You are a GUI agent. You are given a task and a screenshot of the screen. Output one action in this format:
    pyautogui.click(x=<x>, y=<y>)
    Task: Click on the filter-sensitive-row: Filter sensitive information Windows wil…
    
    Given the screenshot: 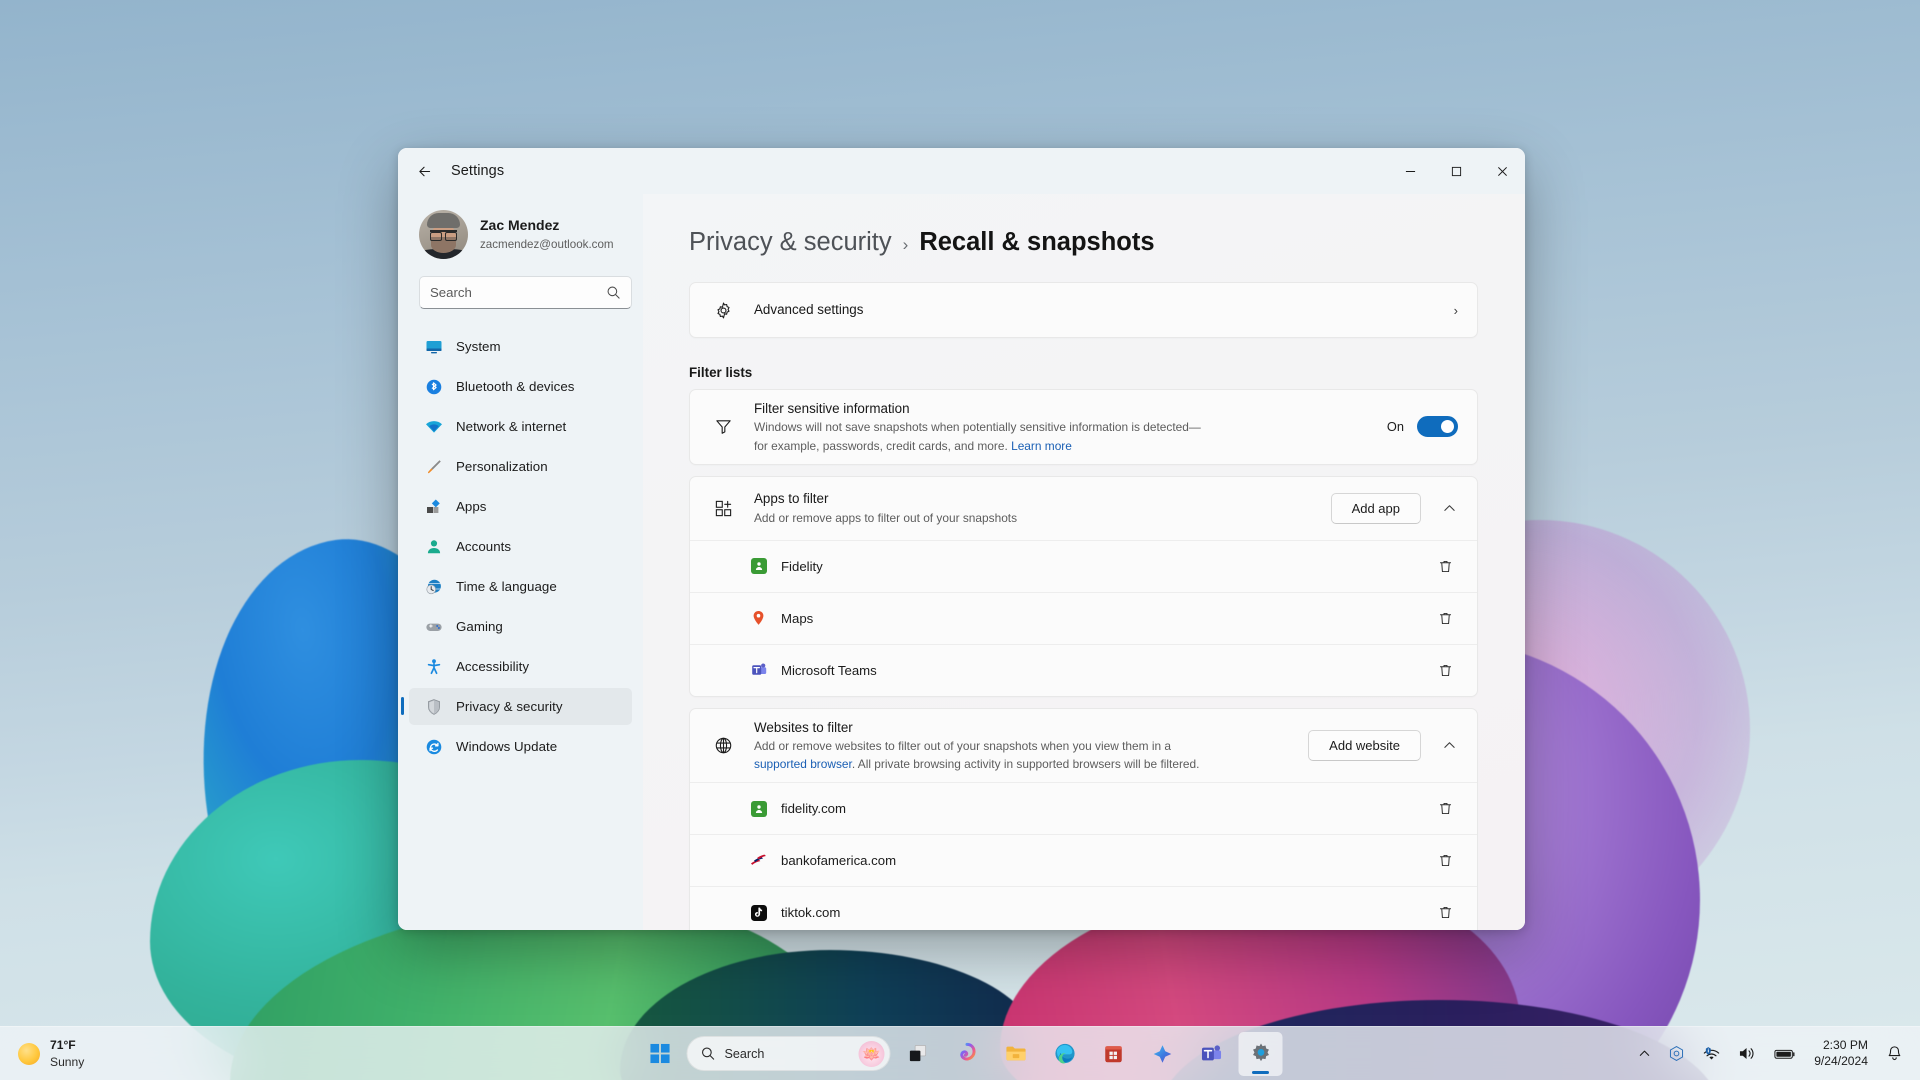 What is the action you would take?
    pyautogui.click(x=1083, y=427)
    